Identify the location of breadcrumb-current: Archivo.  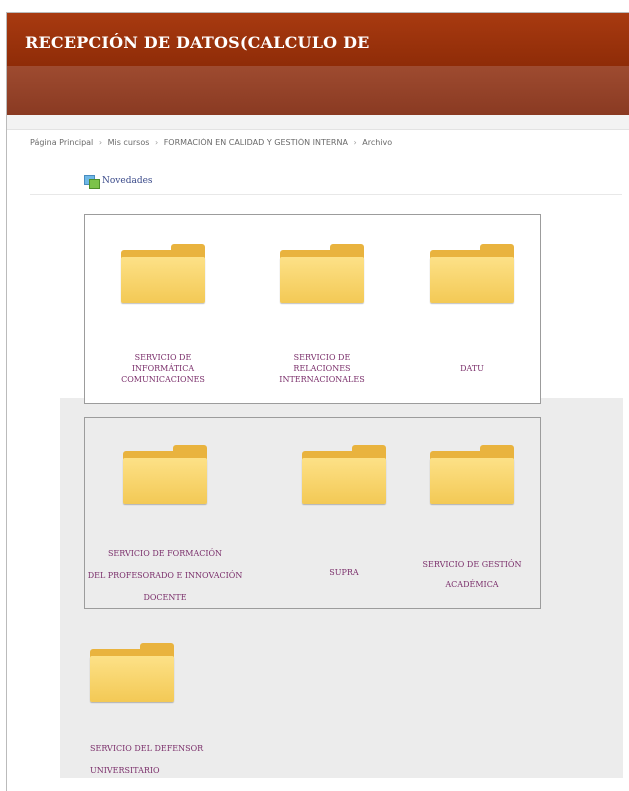
(377, 142).